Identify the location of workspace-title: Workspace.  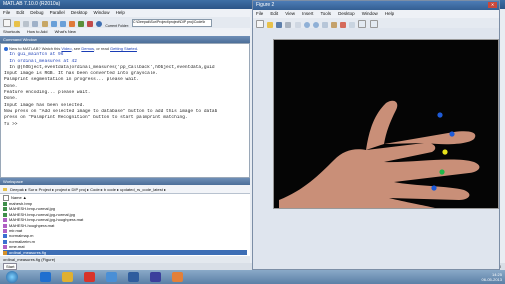
(13, 181).